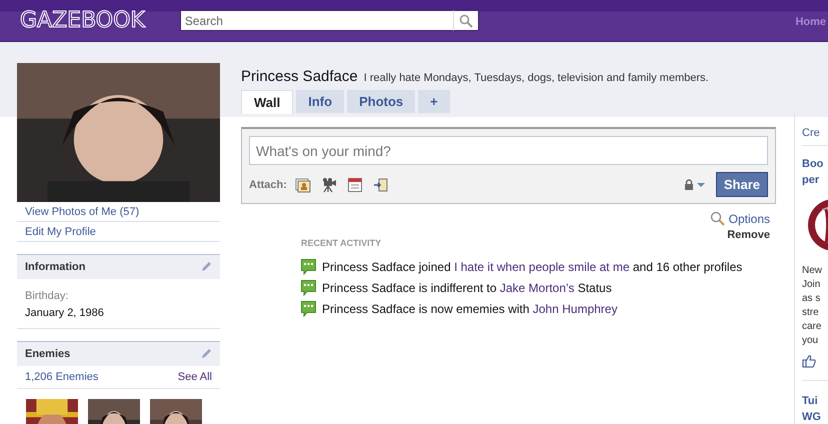 This screenshot has width=828, height=424. What do you see at coordinates (470, 309) in the screenshot?
I see `activity-text: Princess Sadface is now ememies with John Humphrey` at bounding box center [470, 309].